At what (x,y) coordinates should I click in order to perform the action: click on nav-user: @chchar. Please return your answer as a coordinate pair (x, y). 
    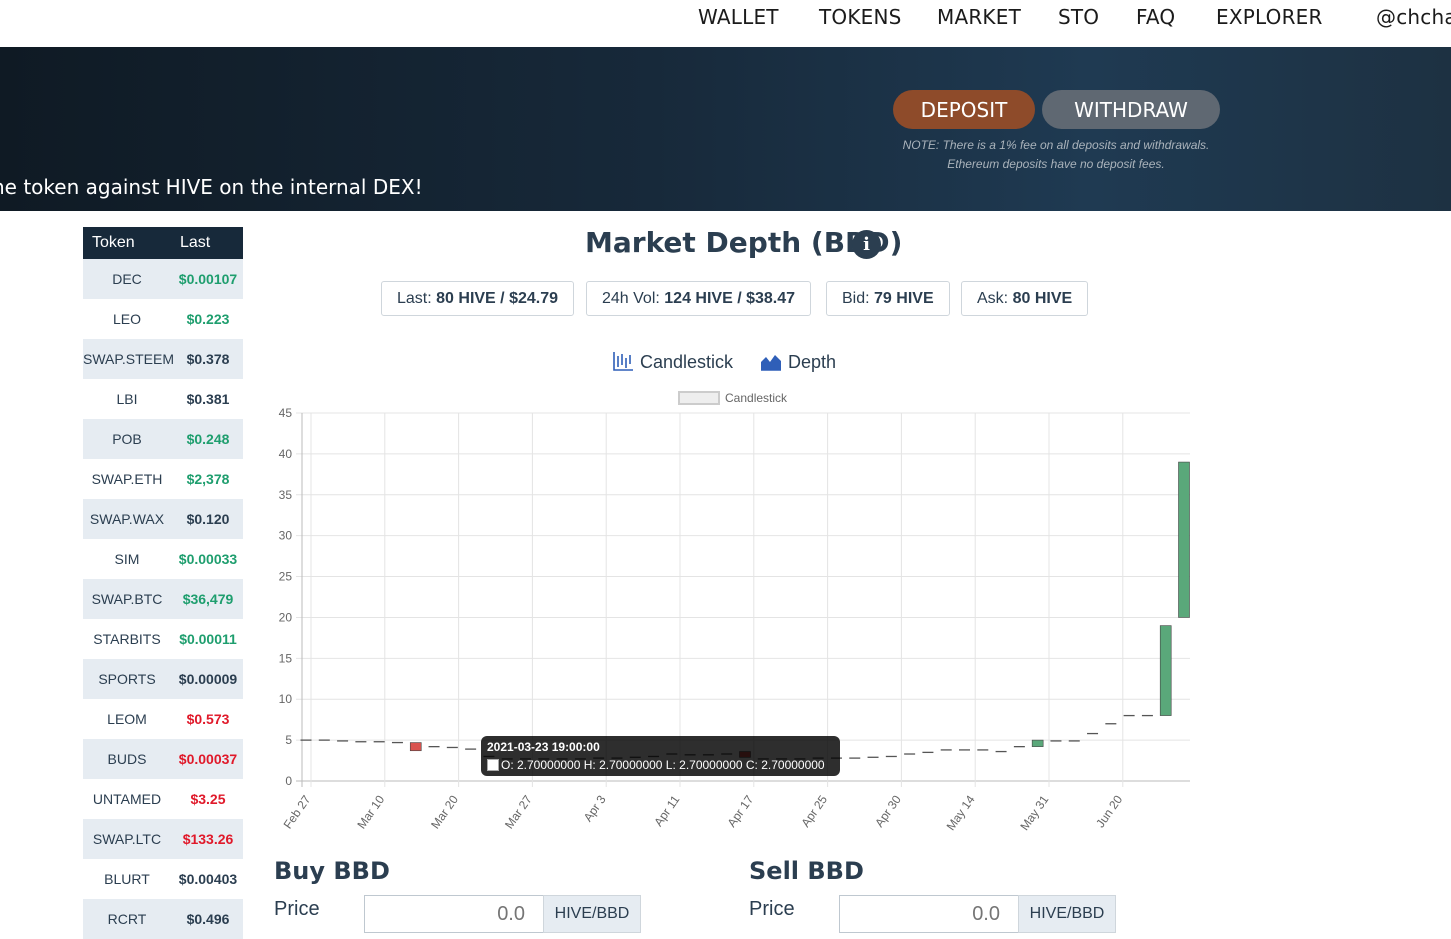
    Looking at the image, I should click on (1413, 17).